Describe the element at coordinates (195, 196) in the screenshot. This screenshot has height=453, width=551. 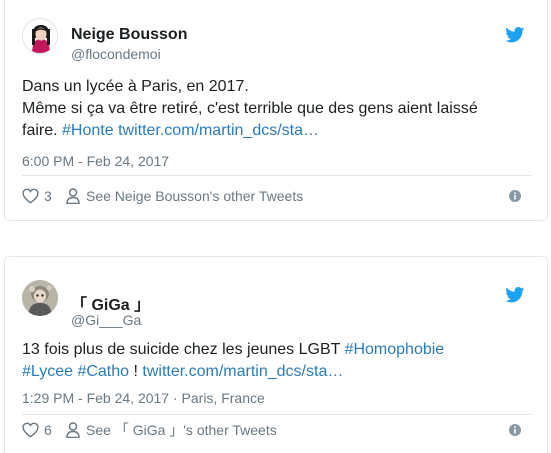
I see `see-other-tweets-label: See Neige Bousson's other Tweets` at that location.